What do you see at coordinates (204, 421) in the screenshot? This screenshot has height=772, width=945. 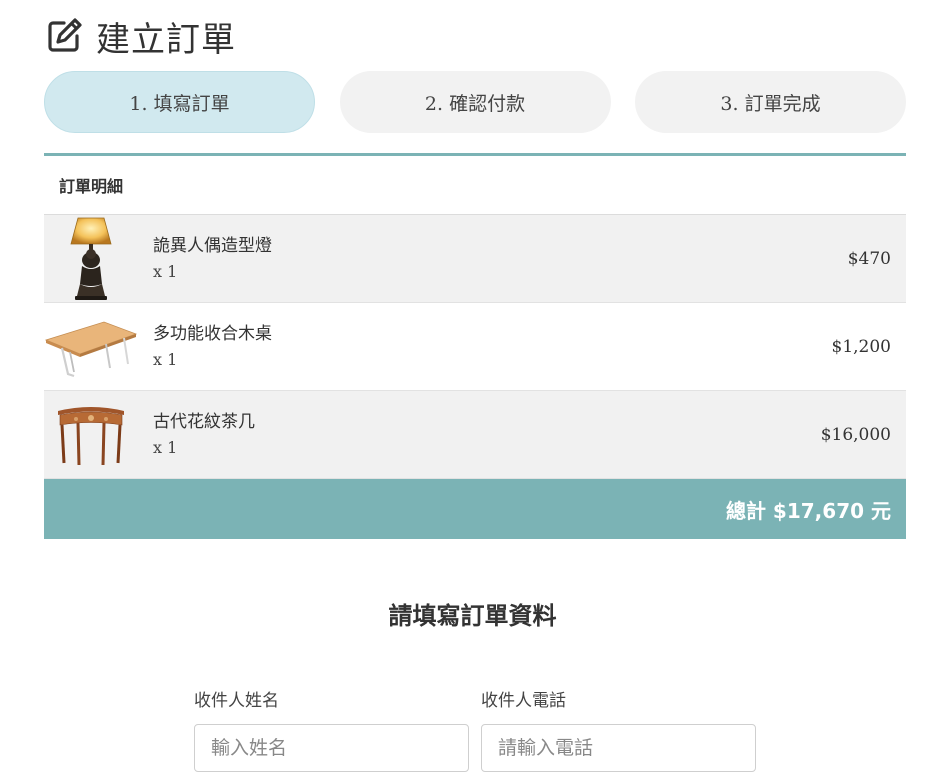 I see `item-name: 古代花紋茶几` at bounding box center [204, 421].